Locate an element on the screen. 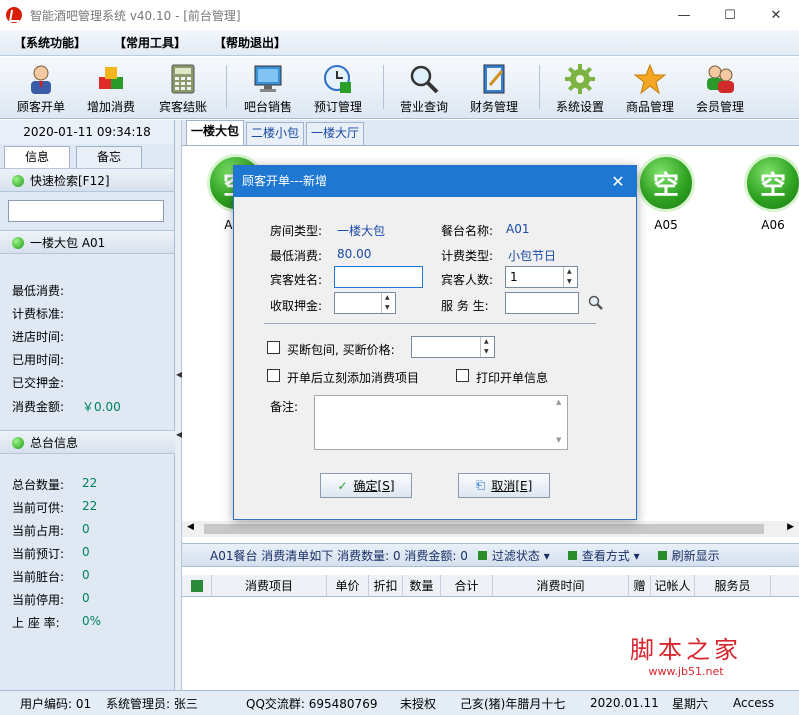  print-bill-checkbox is located at coordinates (462, 375).